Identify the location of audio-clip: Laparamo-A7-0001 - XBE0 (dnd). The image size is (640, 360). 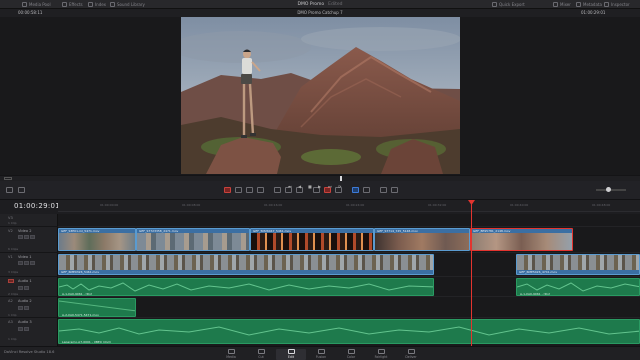
(349, 331).